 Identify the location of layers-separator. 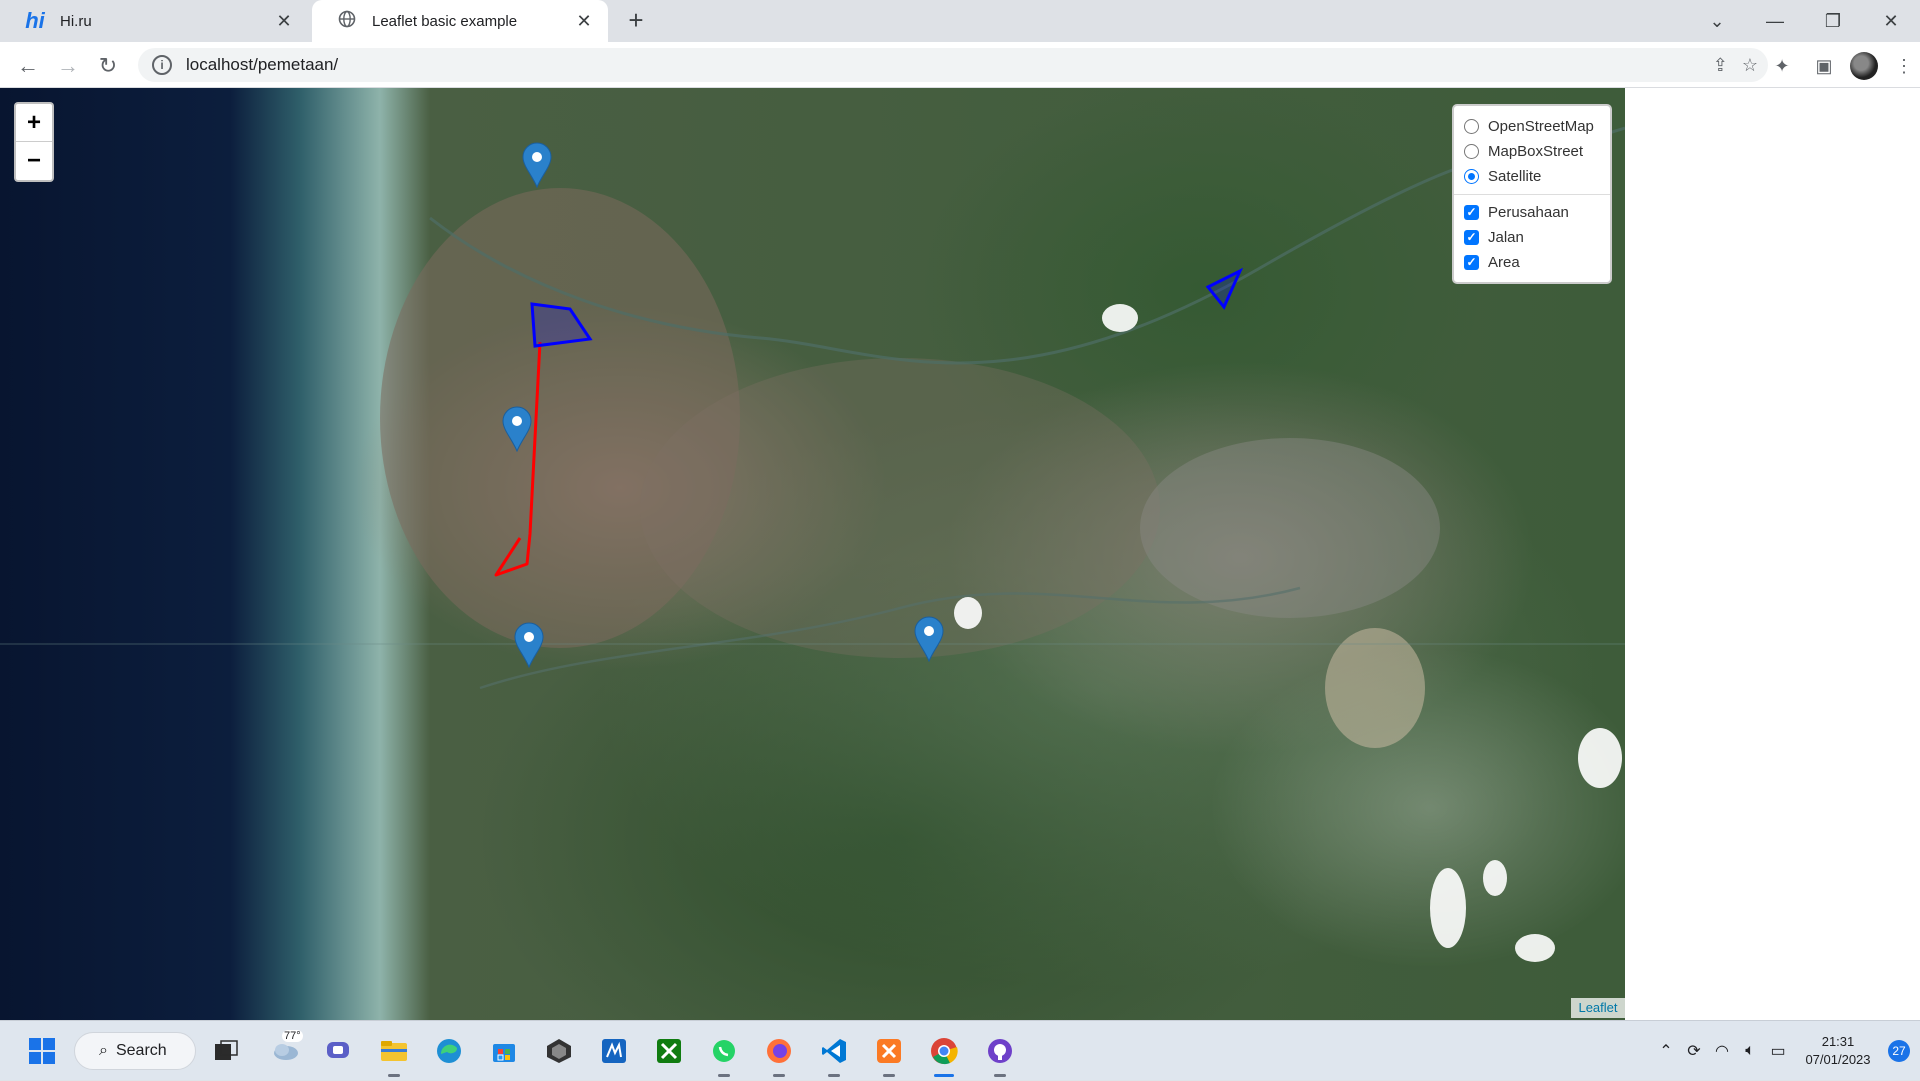
(1532, 194).